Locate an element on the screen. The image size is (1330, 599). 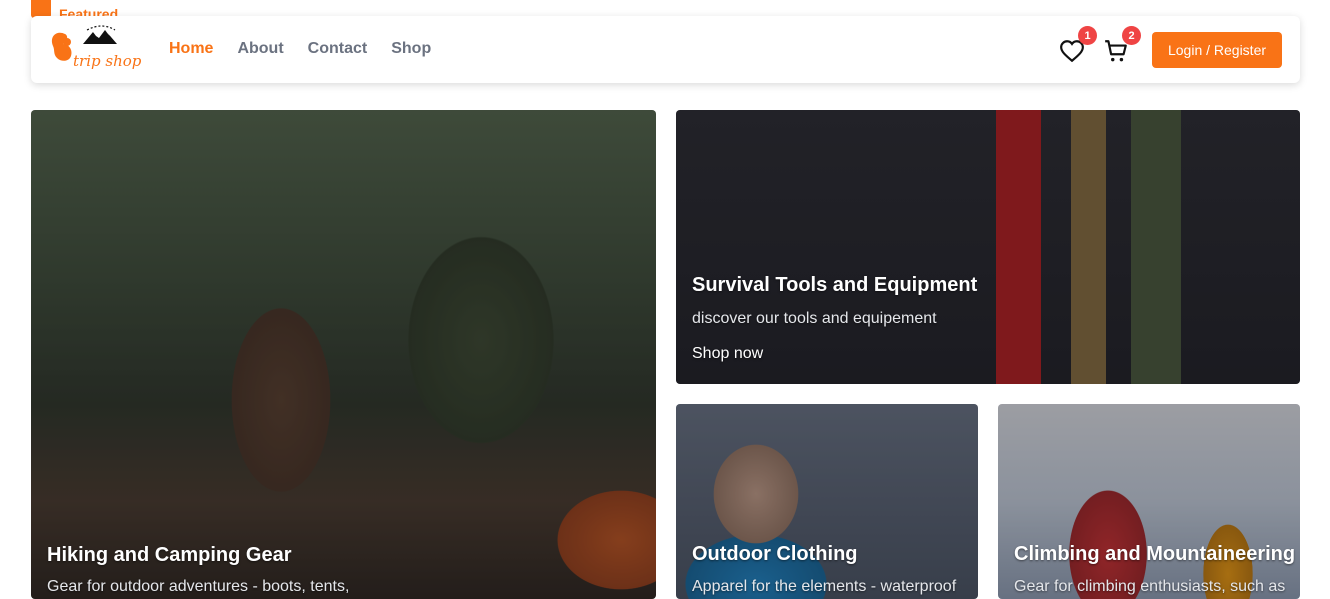
main-nav: Home About Contact Shop is located at coordinates (300, 49).